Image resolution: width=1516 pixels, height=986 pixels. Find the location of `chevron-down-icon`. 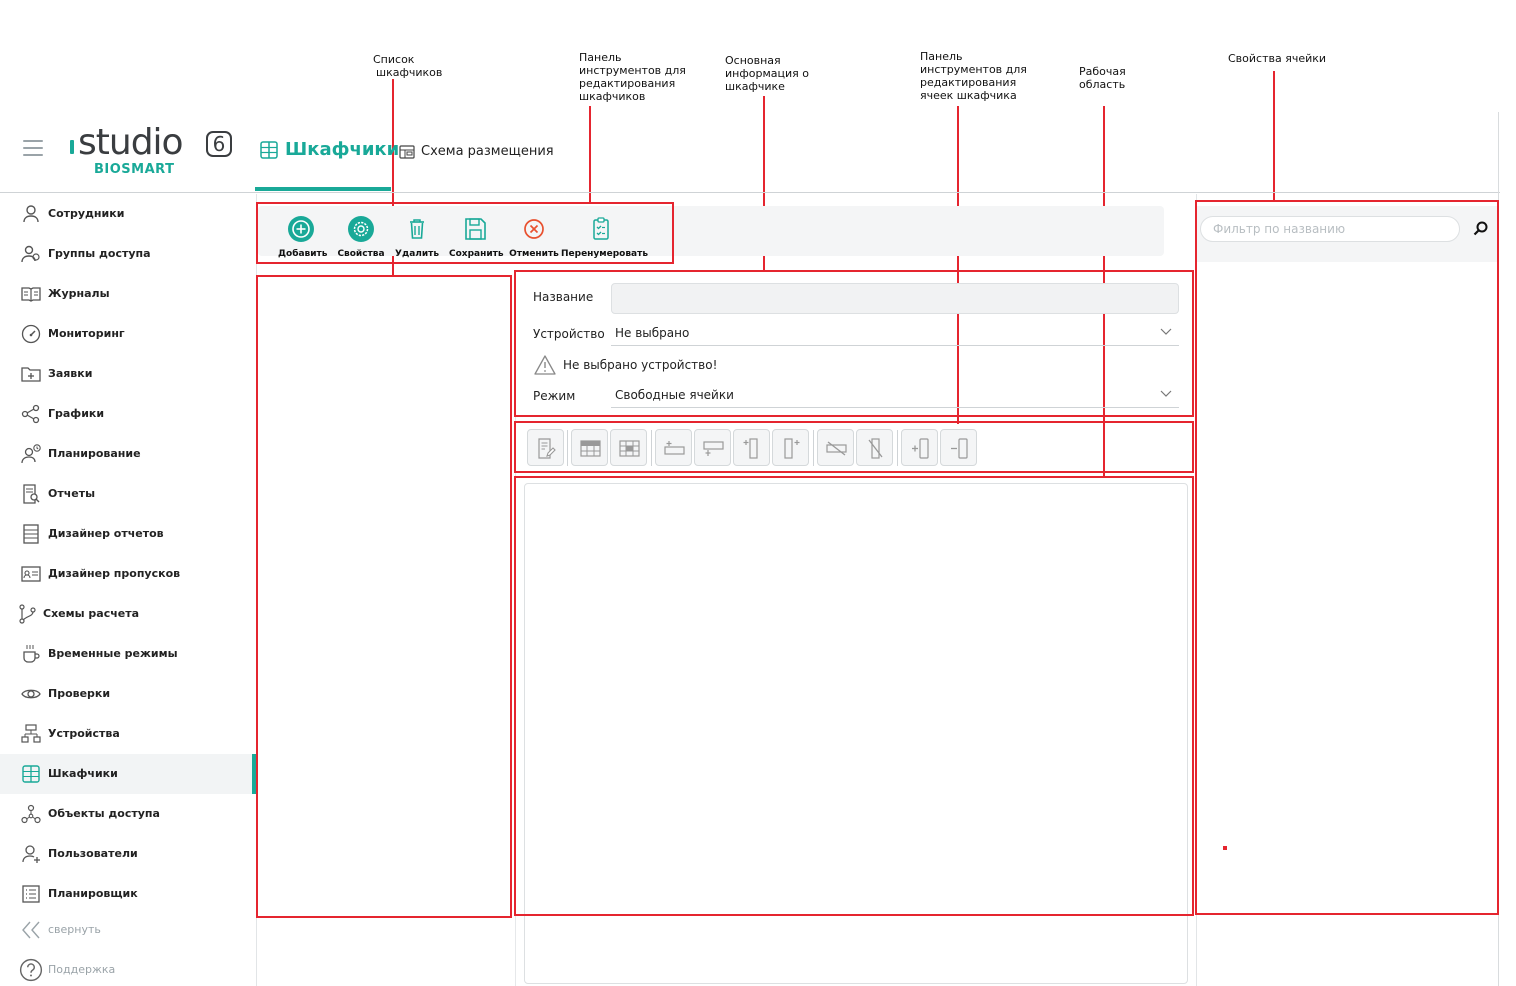

chevron-down-icon is located at coordinates (1166, 393).